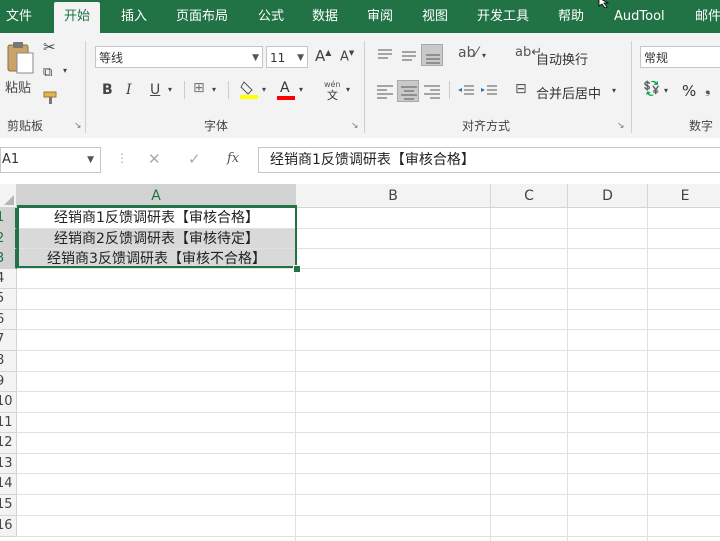 This screenshot has width=720, height=541. Describe the element at coordinates (432, 91) in the screenshot. I see `align-right-icon` at that location.